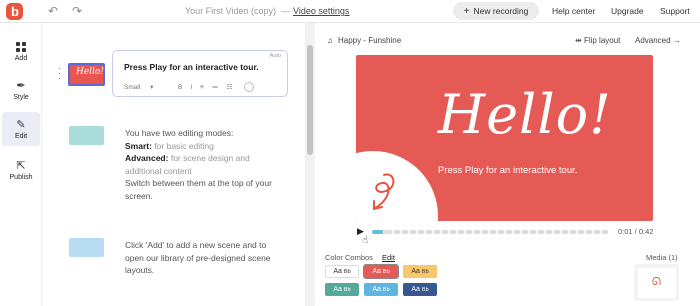 Image resolution: width=700 pixels, height=306 pixels. Describe the element at coordinates (662, 257) in the screenshot. I see `media-label: Media (1)` at that location.